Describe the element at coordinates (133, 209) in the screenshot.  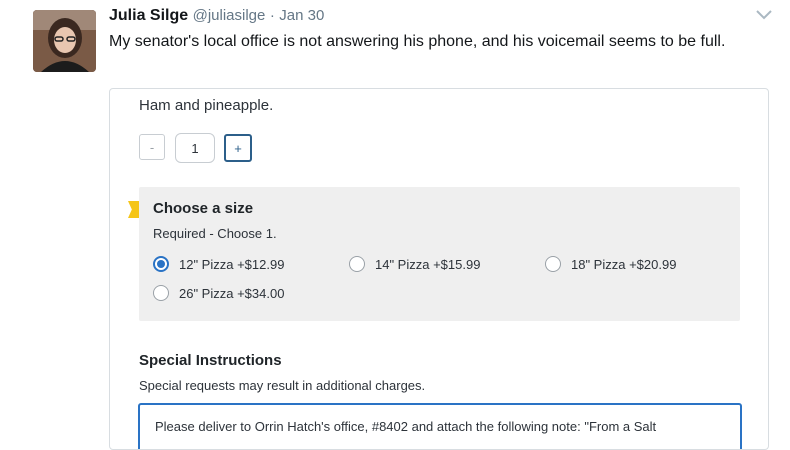
I see `required-flag-icon` at that location.